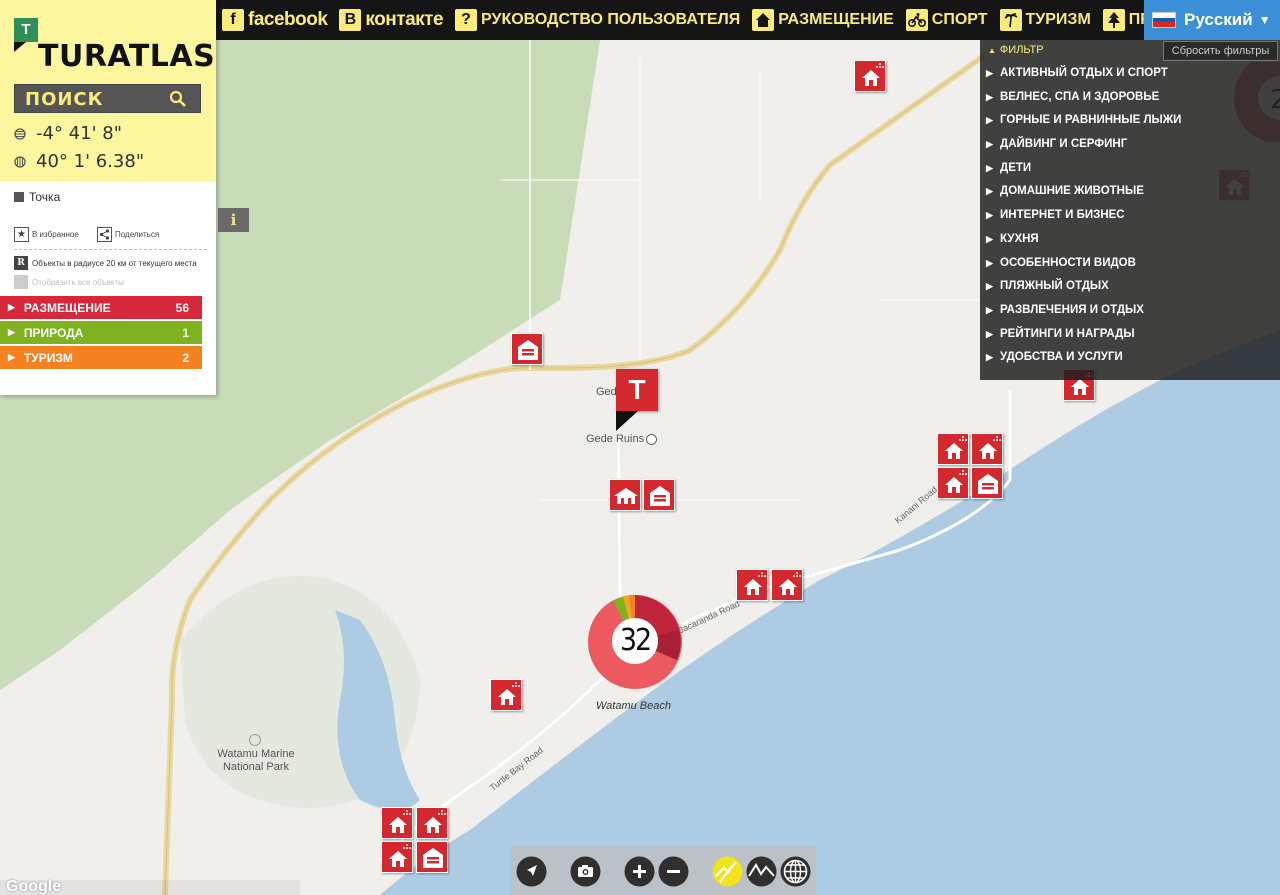 This screenshot has height=895, width=1280. I want to click on filter-item: ▶ РЕЙТИНГИ И НАГРАДЫ, so click(1083, 335).